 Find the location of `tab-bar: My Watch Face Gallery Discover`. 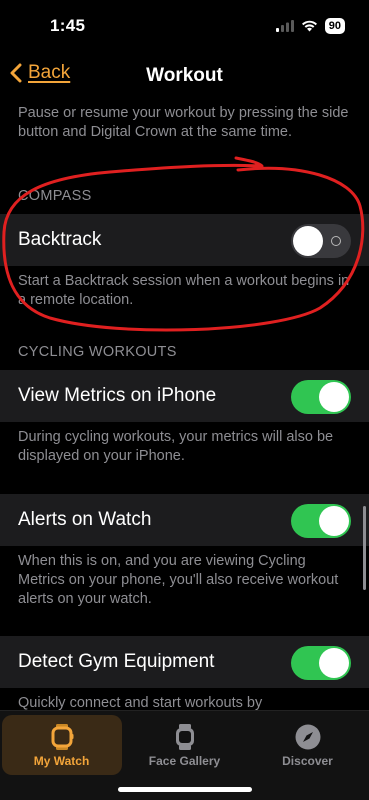

tab-bar: My Watch Face Gallery Discover is located at coordinates (184, 755).